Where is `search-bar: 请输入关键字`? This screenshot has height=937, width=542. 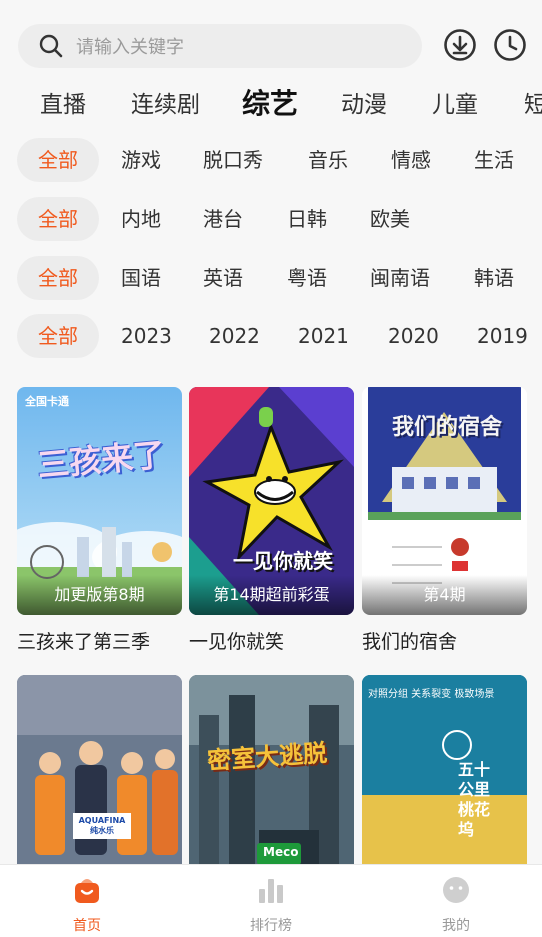 search-bar: 请输入关键字 is located at coordinates (220, 46).